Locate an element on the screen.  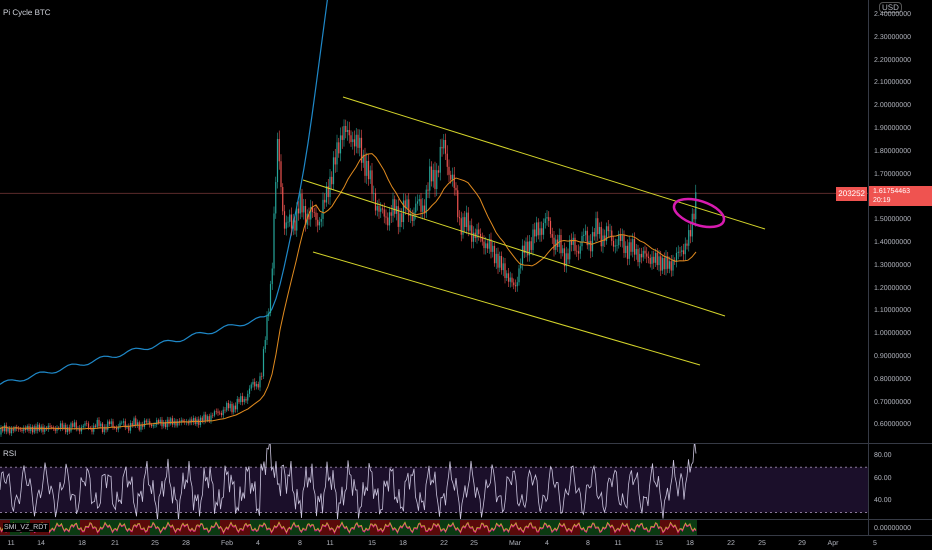
chart-title: Pi Cycle BTC is located at coordinates (27, 13).